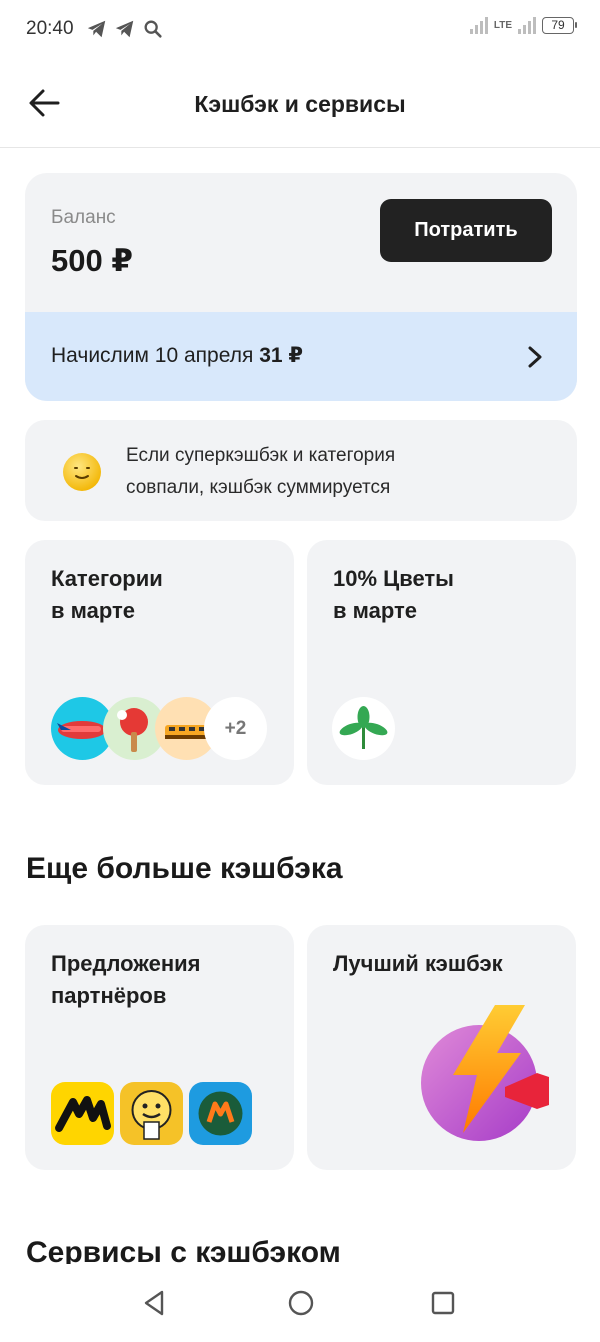 The height and width of the screenshot is (1342, 600). Describe the element at coordinates (82, 472) in the screenshot. I see `smiley-icon` at that location.